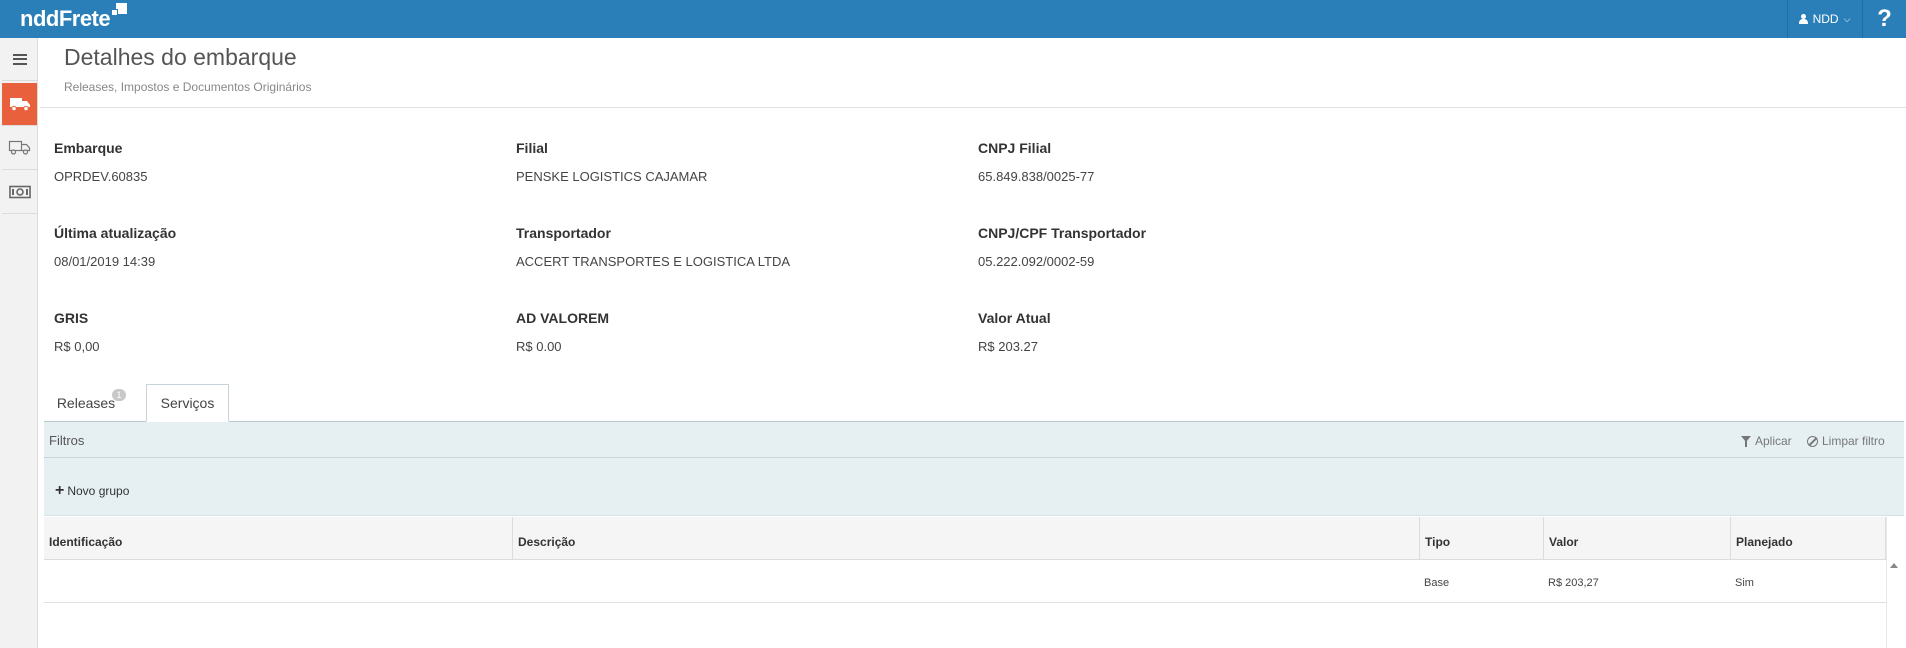 The image size is (1906, 648). I want to click on ultima-atualizacao-value: 08/01/2019 14:39, so click(105, 261).